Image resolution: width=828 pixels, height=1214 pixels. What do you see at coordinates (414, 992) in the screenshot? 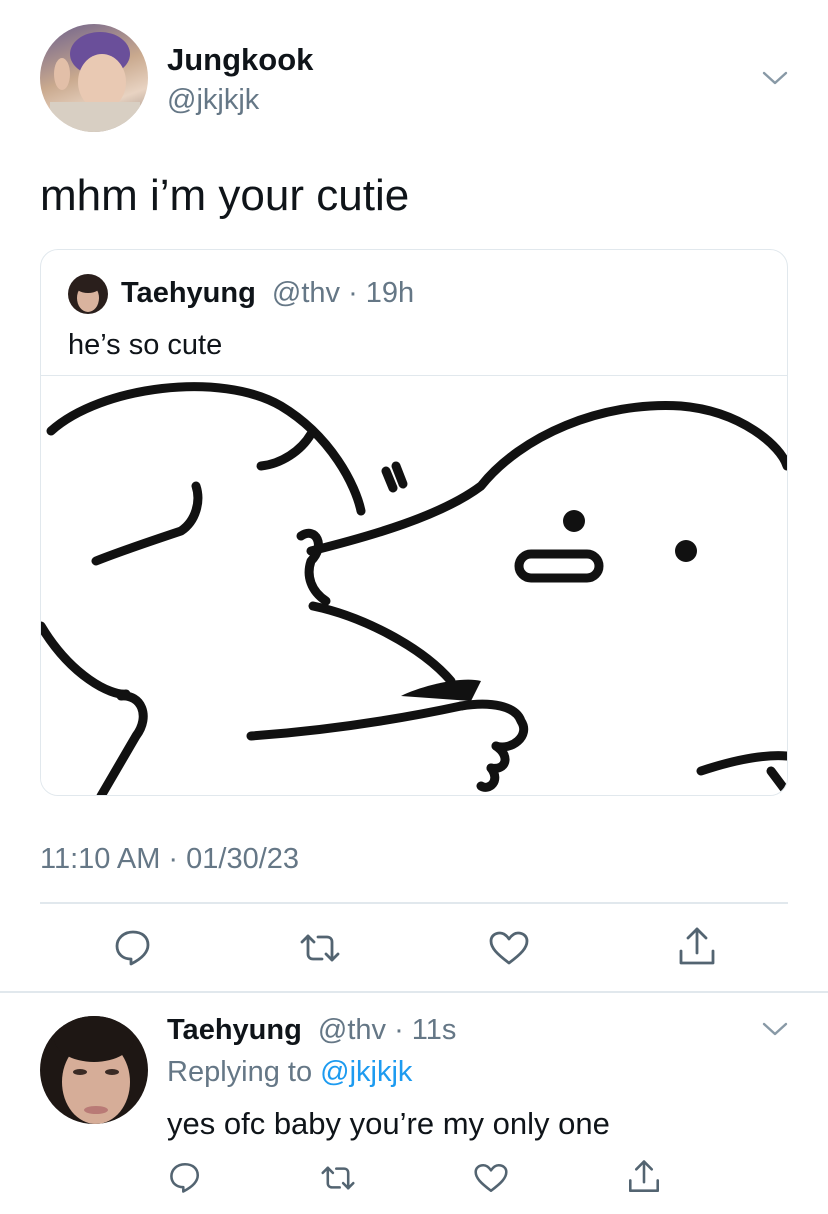
I see `section-divider` at bounding box center [414, 992].